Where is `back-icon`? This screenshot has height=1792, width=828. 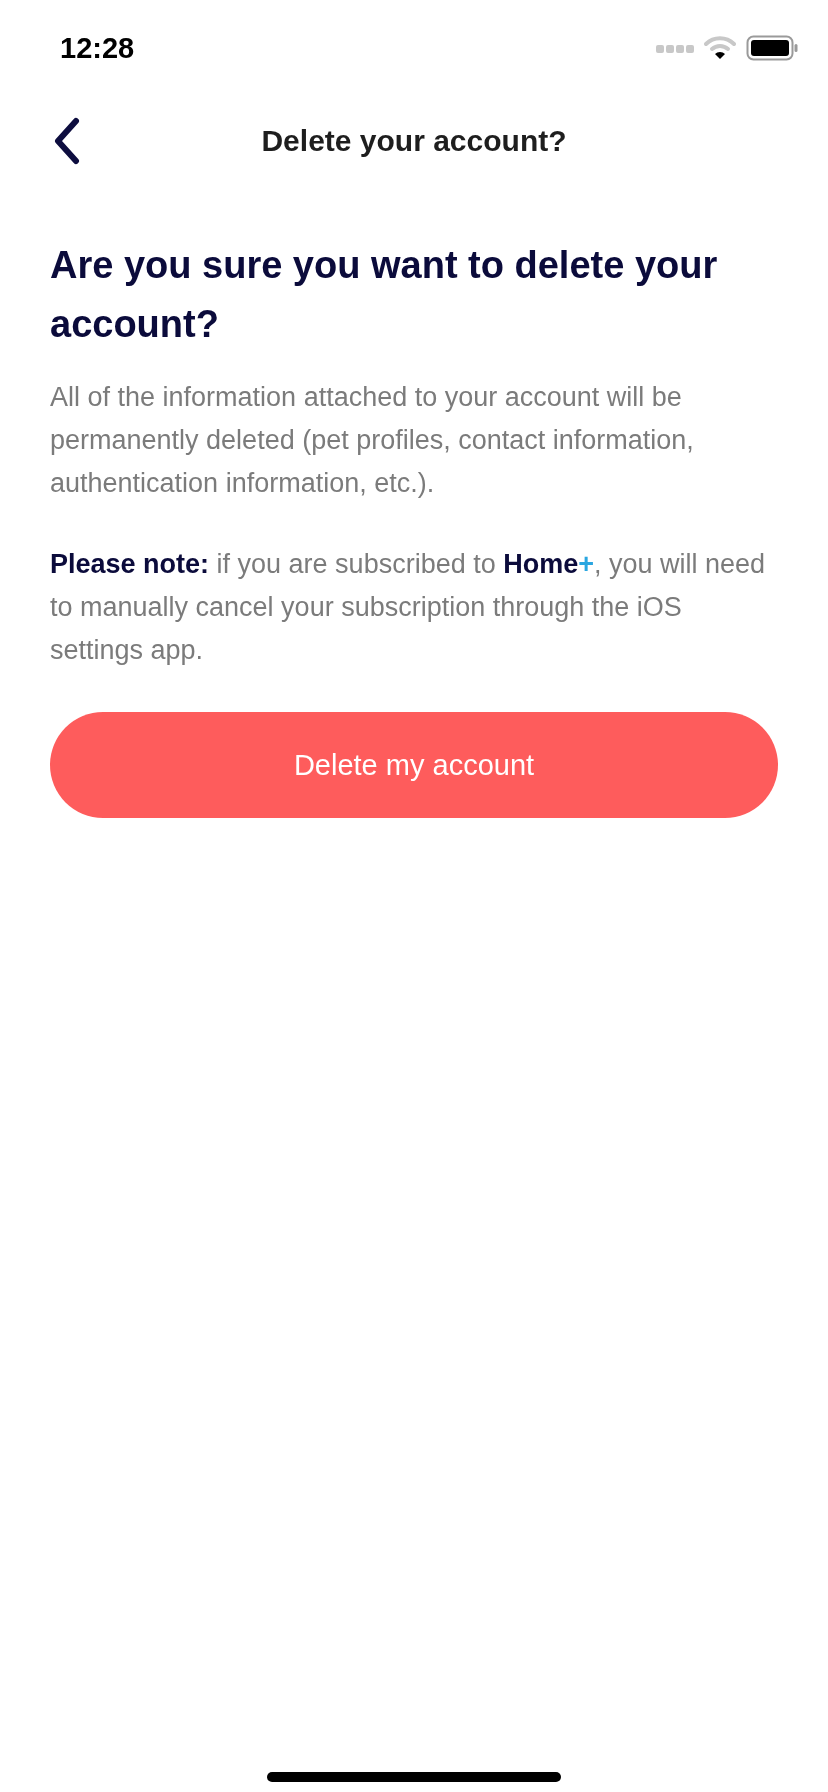
back-icon is located at coordinates (67, 141).